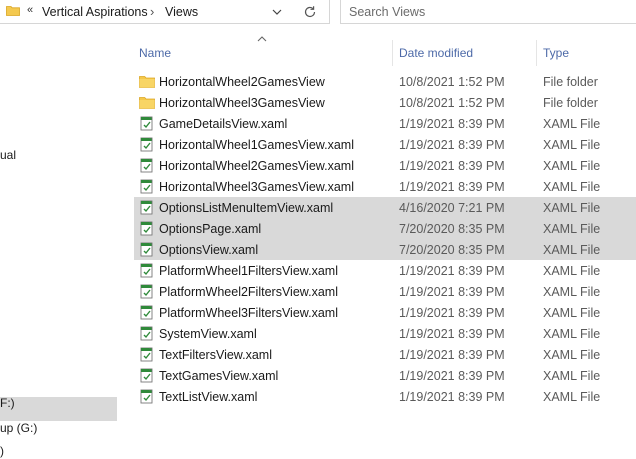  I want to click on nav-item-drive-f: F:), so click(7, 403).